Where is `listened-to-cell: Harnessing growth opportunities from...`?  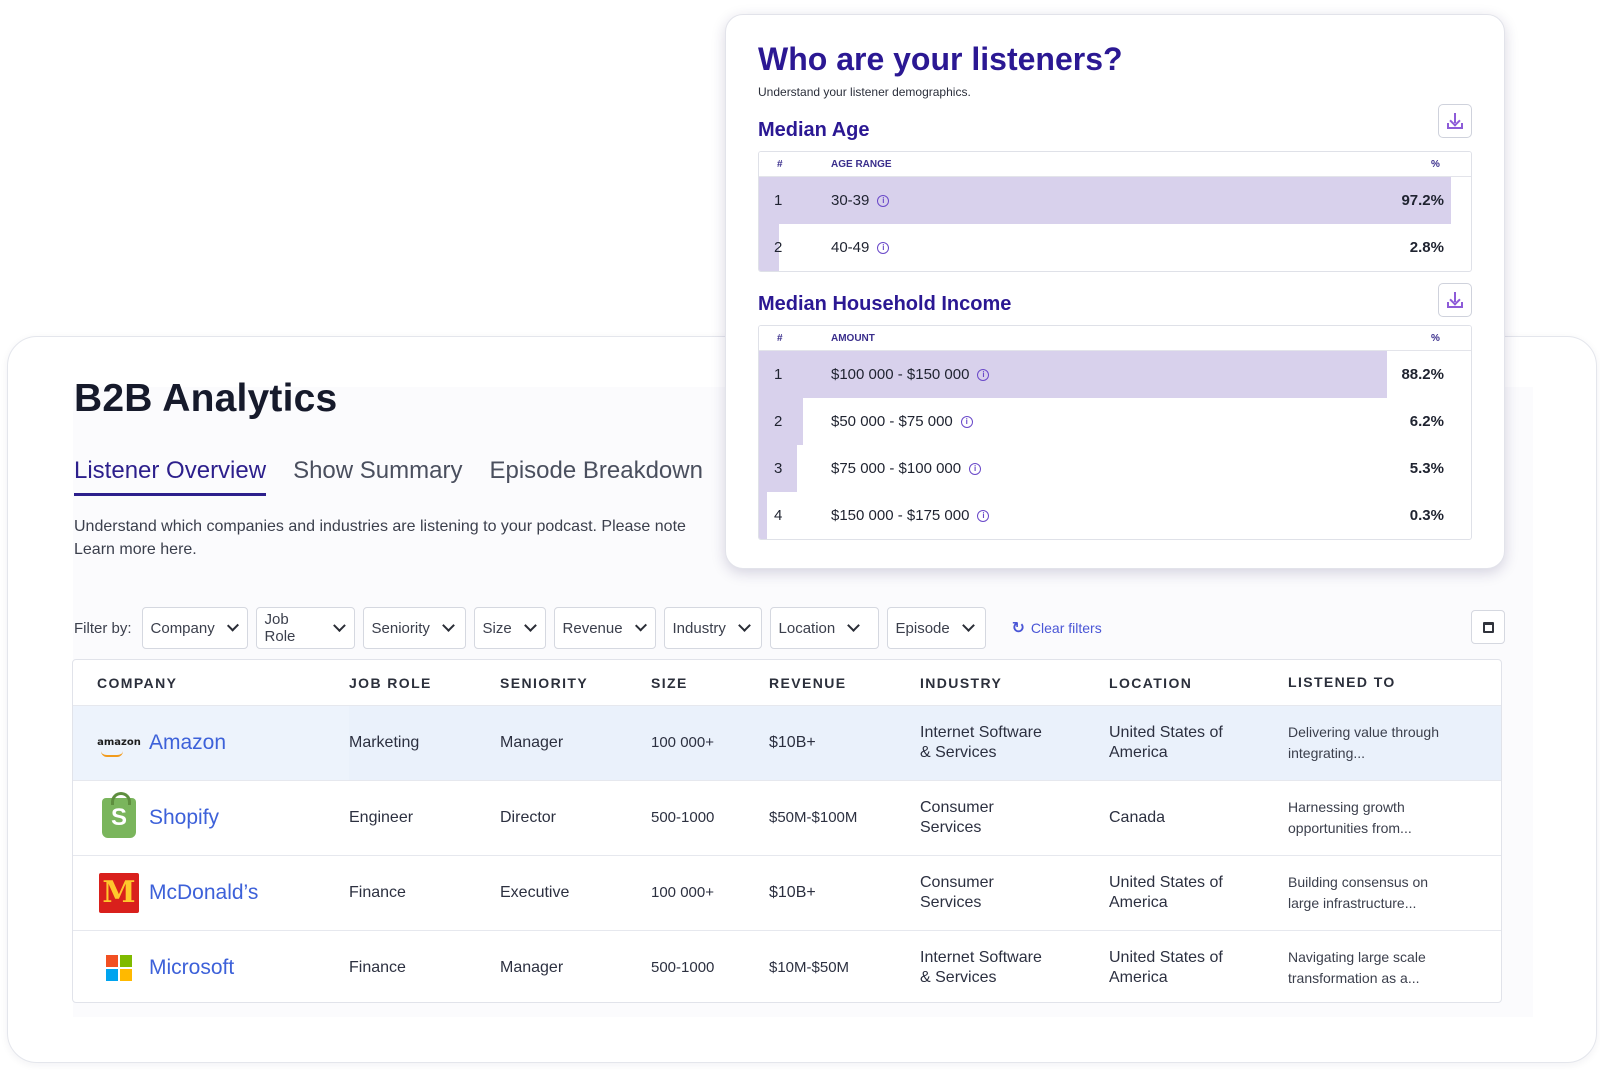
listened-to-cell: Harnessing growth opportunities from... is located at coordinates (1388, 818).